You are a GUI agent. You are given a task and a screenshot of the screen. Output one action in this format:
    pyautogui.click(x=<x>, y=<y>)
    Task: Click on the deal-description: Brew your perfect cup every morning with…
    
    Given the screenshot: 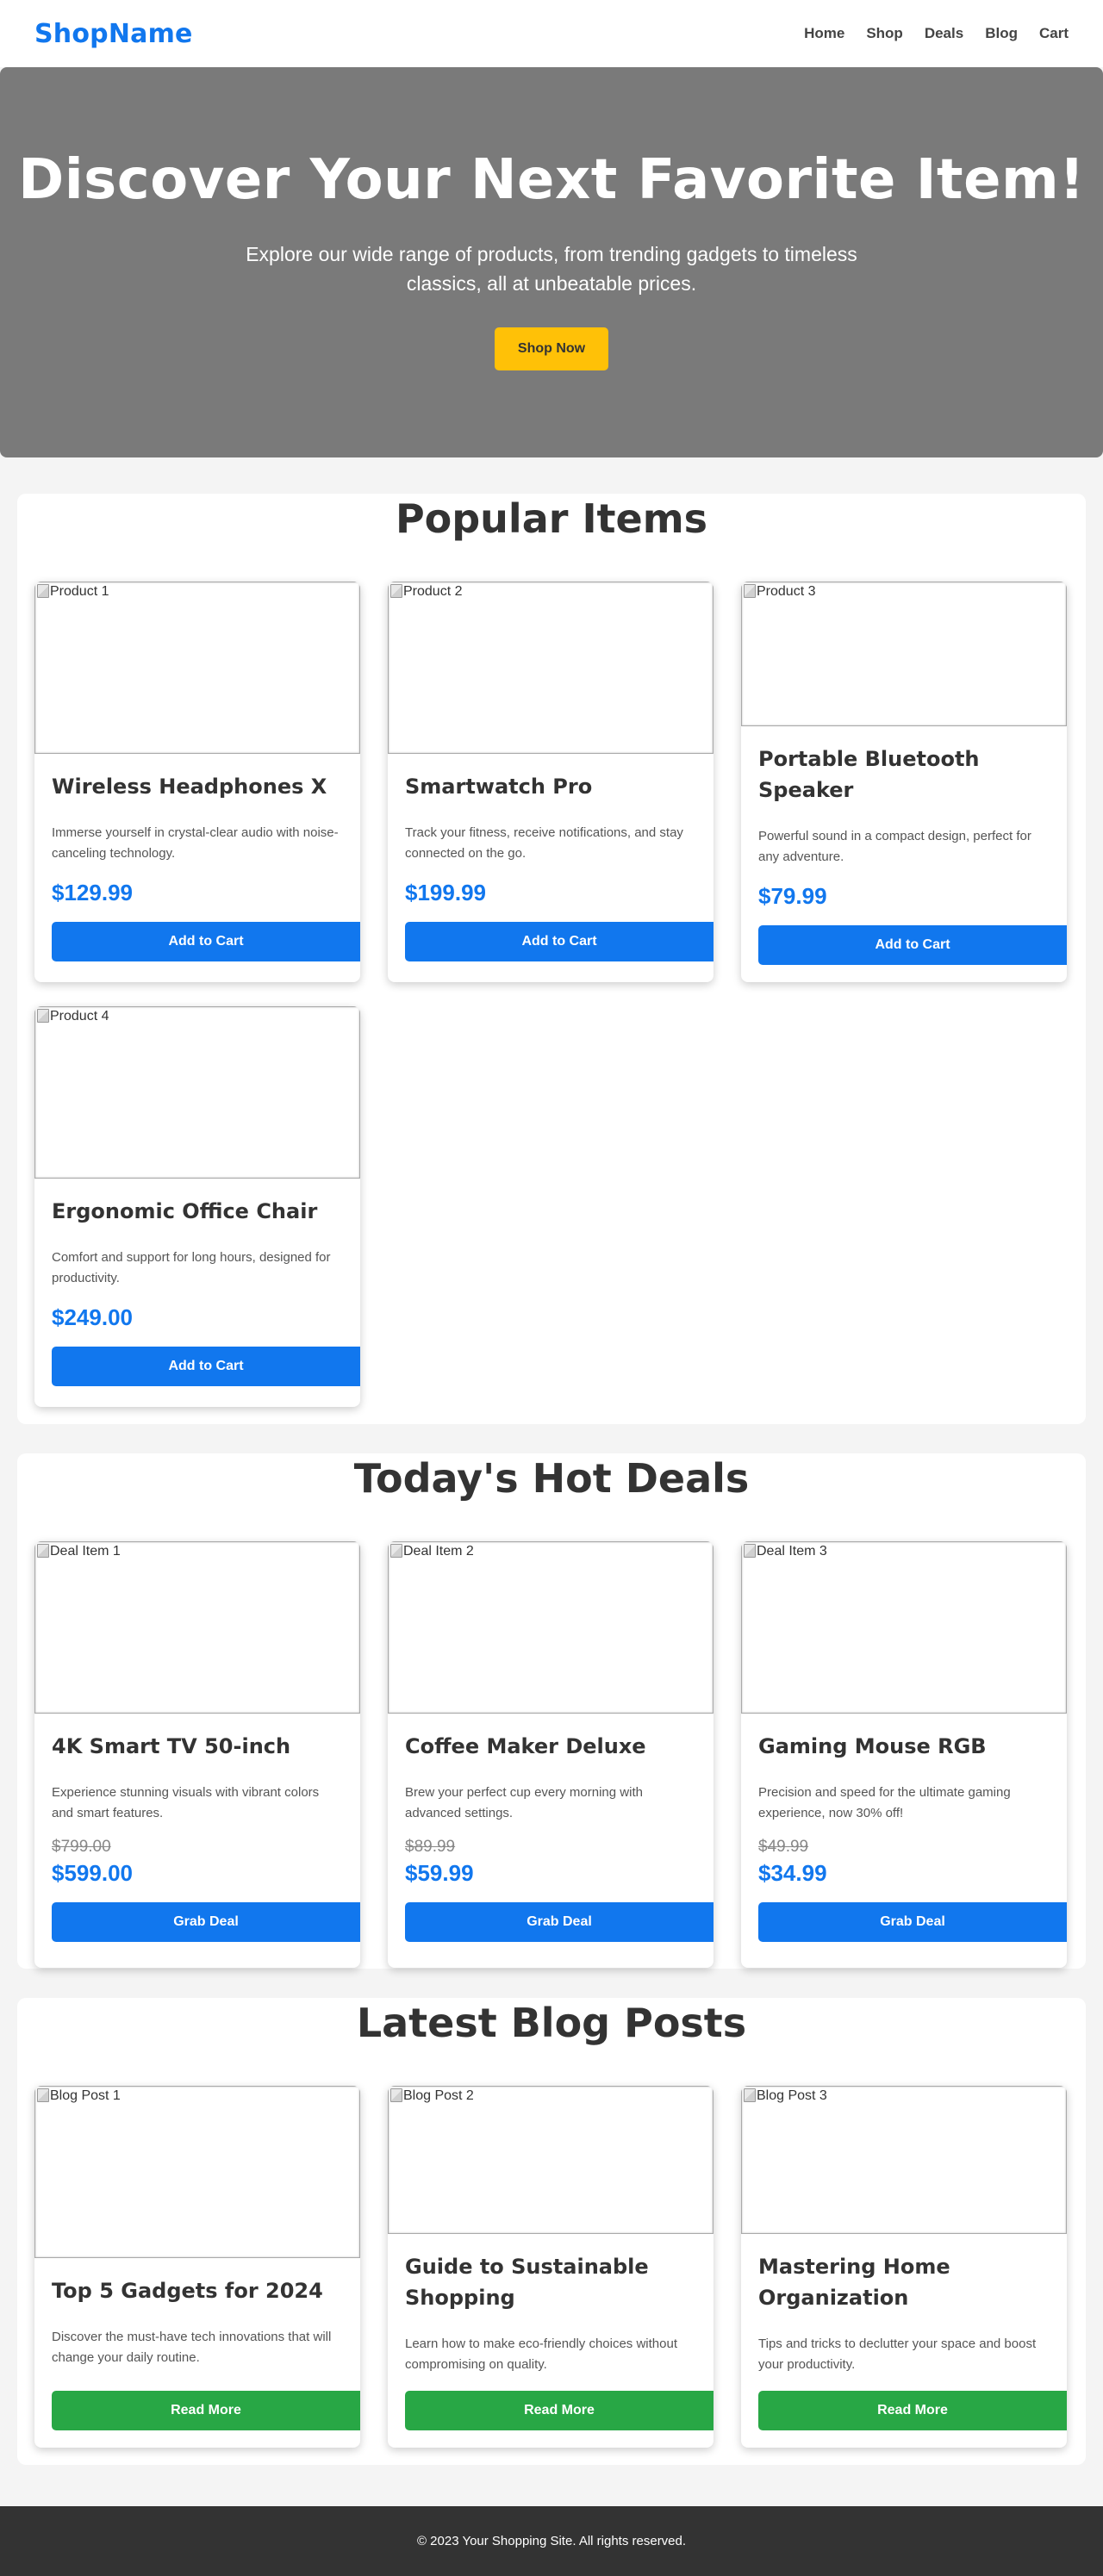 What is the action you would take?
    pyautogui.click(x=524, y=1802)
    